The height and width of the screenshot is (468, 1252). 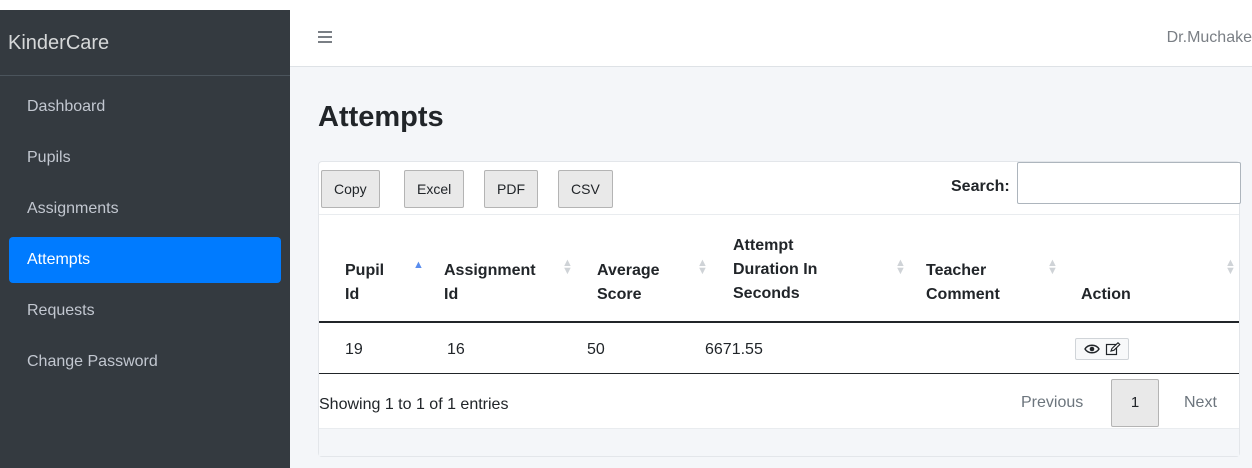 I want to click on column-header-attempt-duration: Attempt Duration In Seconds, so click(x=775, y=270).